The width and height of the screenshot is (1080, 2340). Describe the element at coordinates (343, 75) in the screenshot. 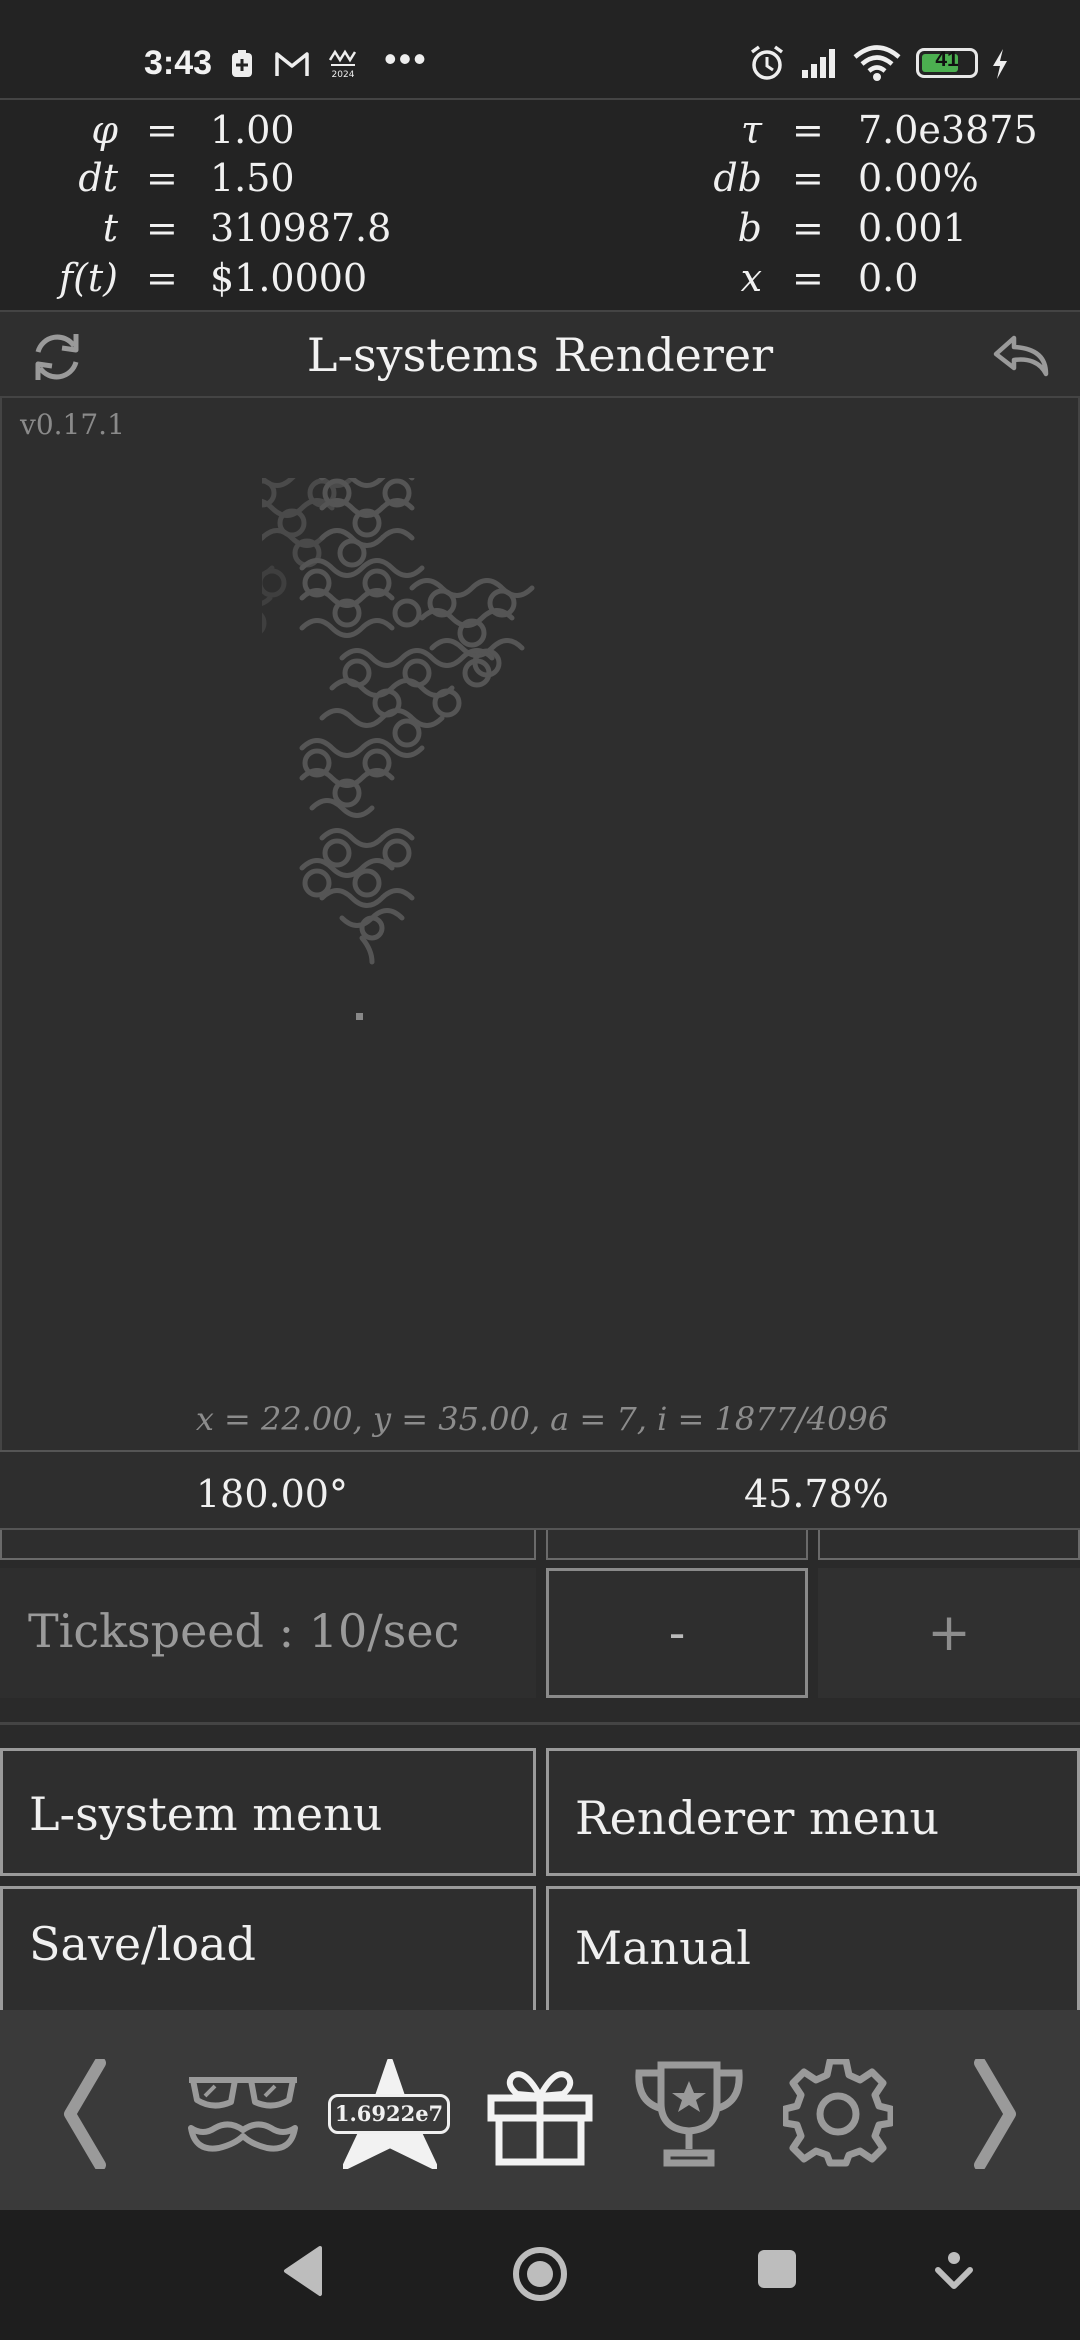

I see `svg-text: 2024` at that location.